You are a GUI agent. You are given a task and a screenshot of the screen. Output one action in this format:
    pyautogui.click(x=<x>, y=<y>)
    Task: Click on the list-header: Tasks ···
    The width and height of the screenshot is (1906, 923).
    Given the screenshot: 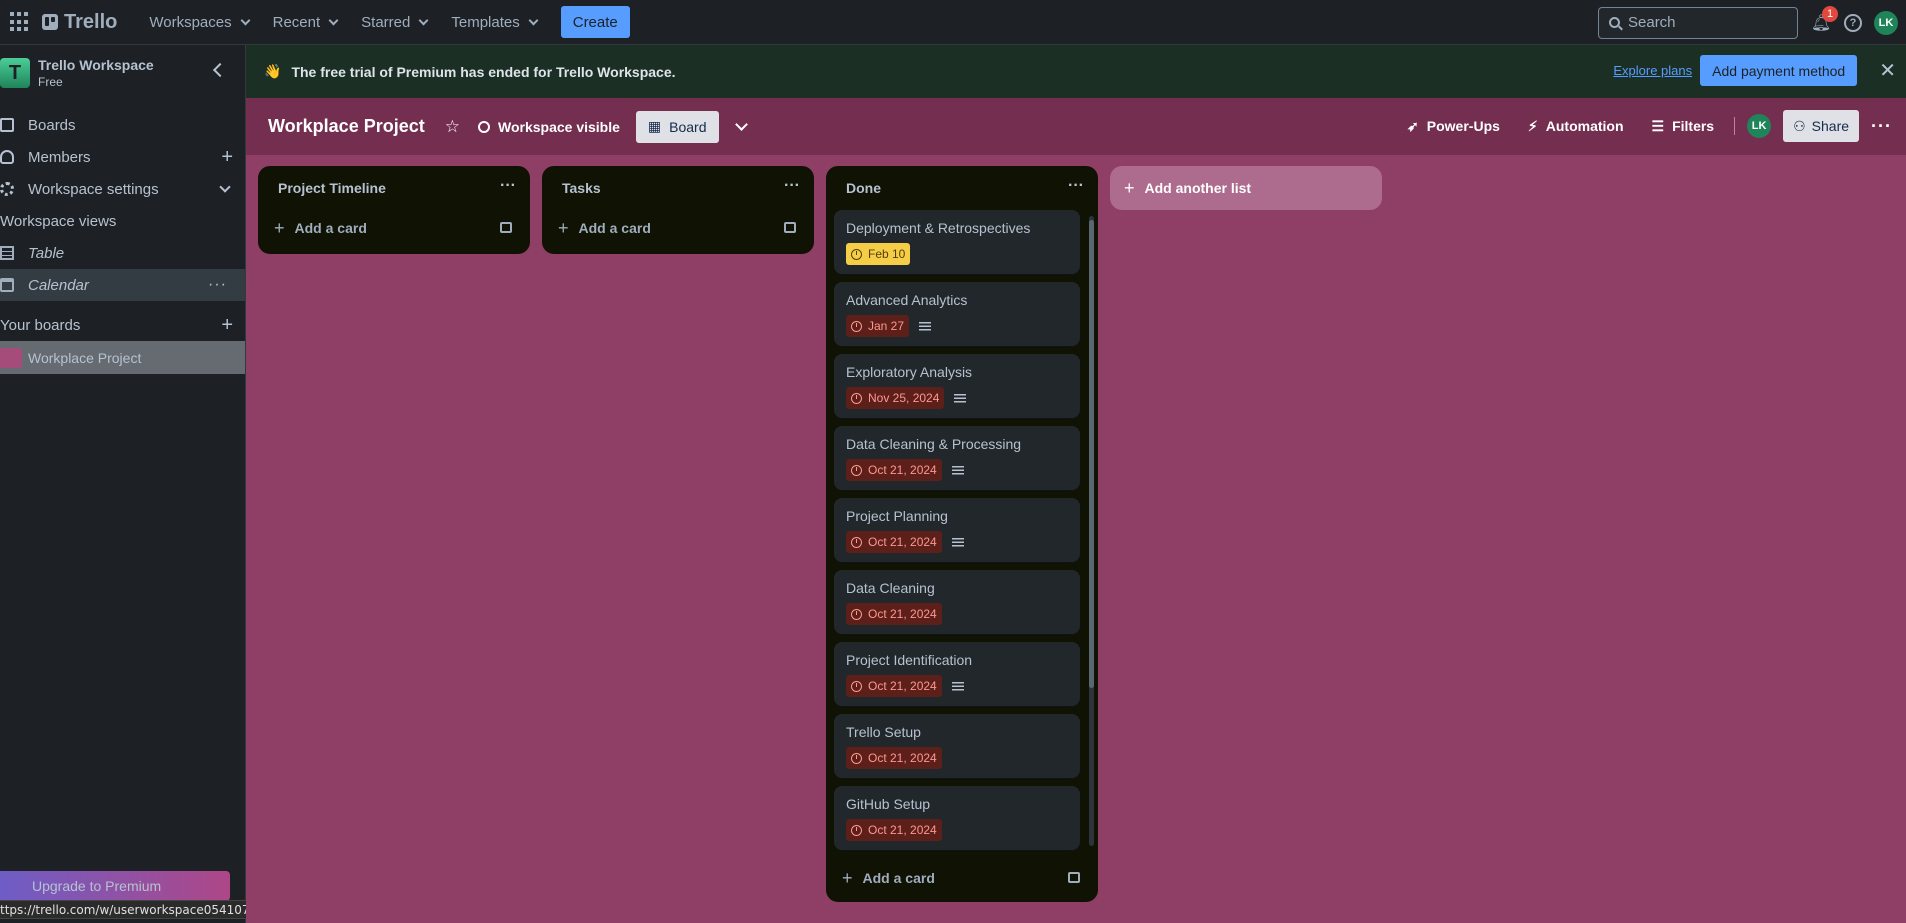 What is the action you would take?
    pyautogui.click(x=678, y=188)
    